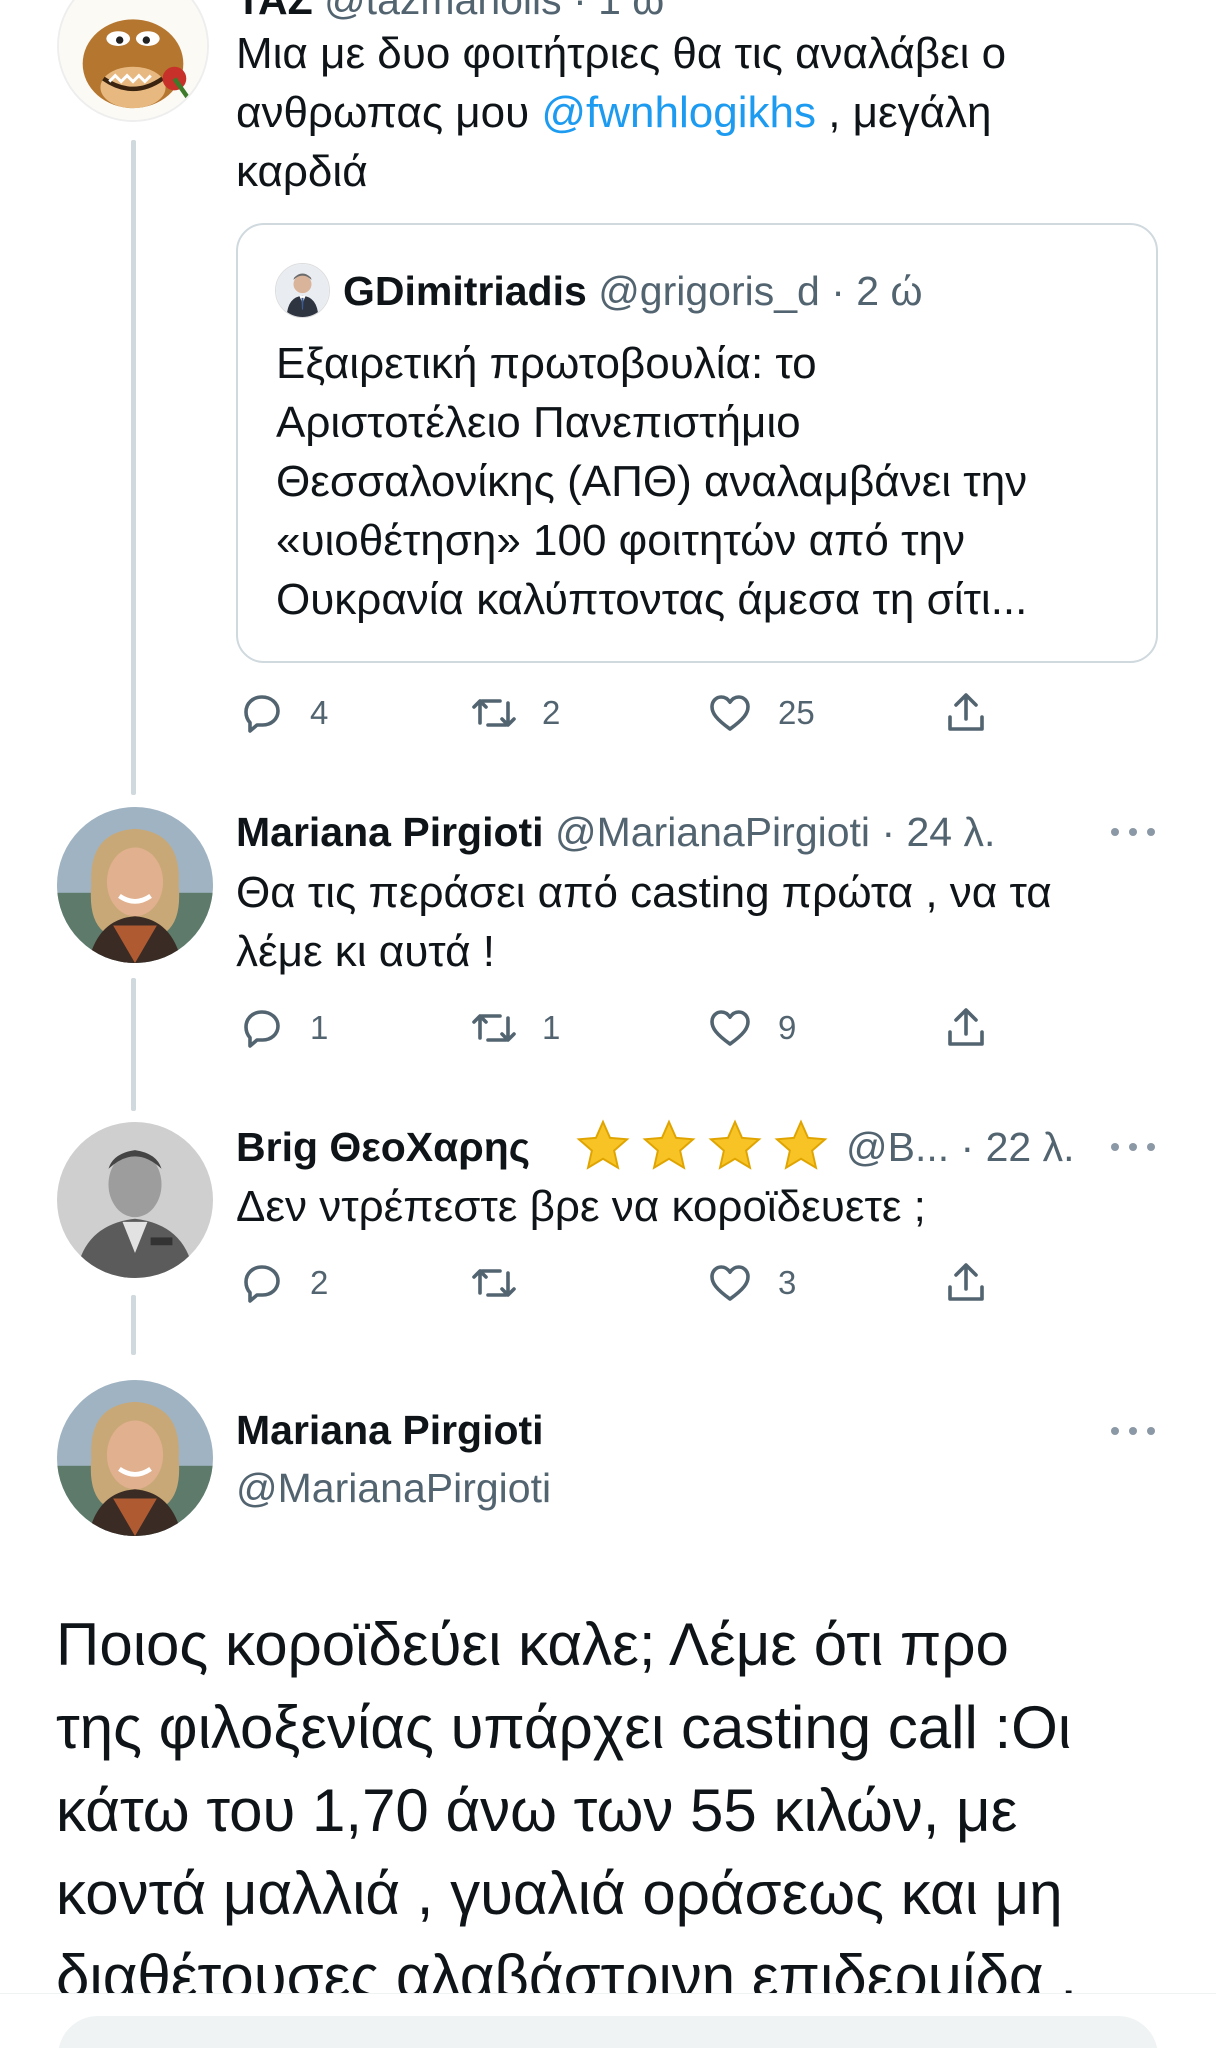 This screenshot has height=2048, width=1216. Describe the element at coordinates (652, 481) in the screenshot. I see `quote-text-line: Θεσσαλονίκης (ΑΠΘ) αναλαμβάνει την` at that location.